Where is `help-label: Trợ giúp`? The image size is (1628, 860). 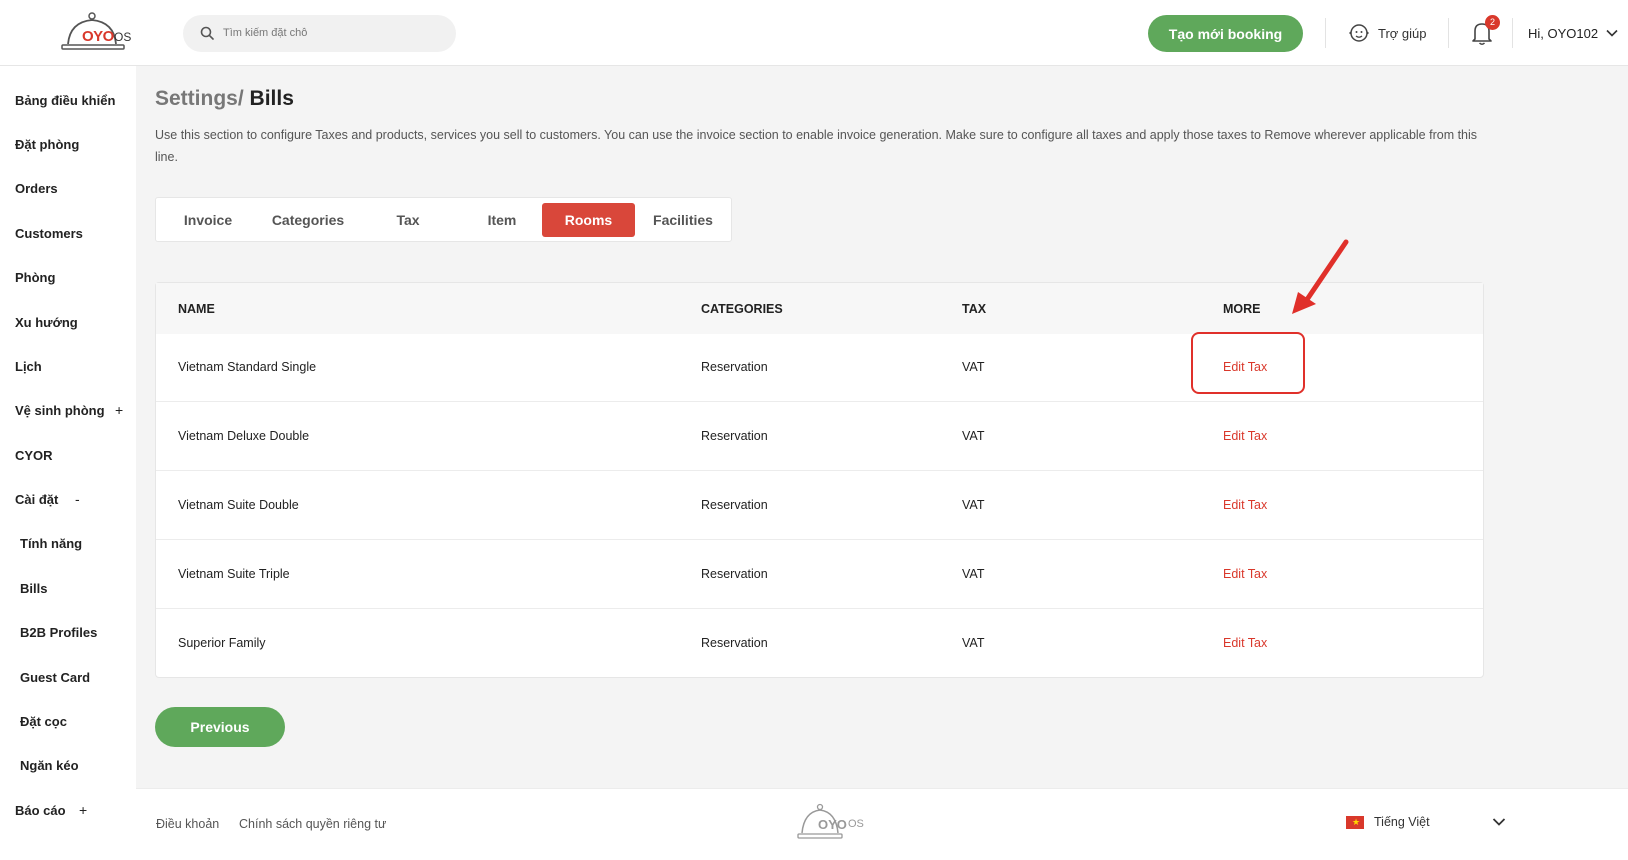
help-label: Trợ giúp is located at coordinates (1402, 33).